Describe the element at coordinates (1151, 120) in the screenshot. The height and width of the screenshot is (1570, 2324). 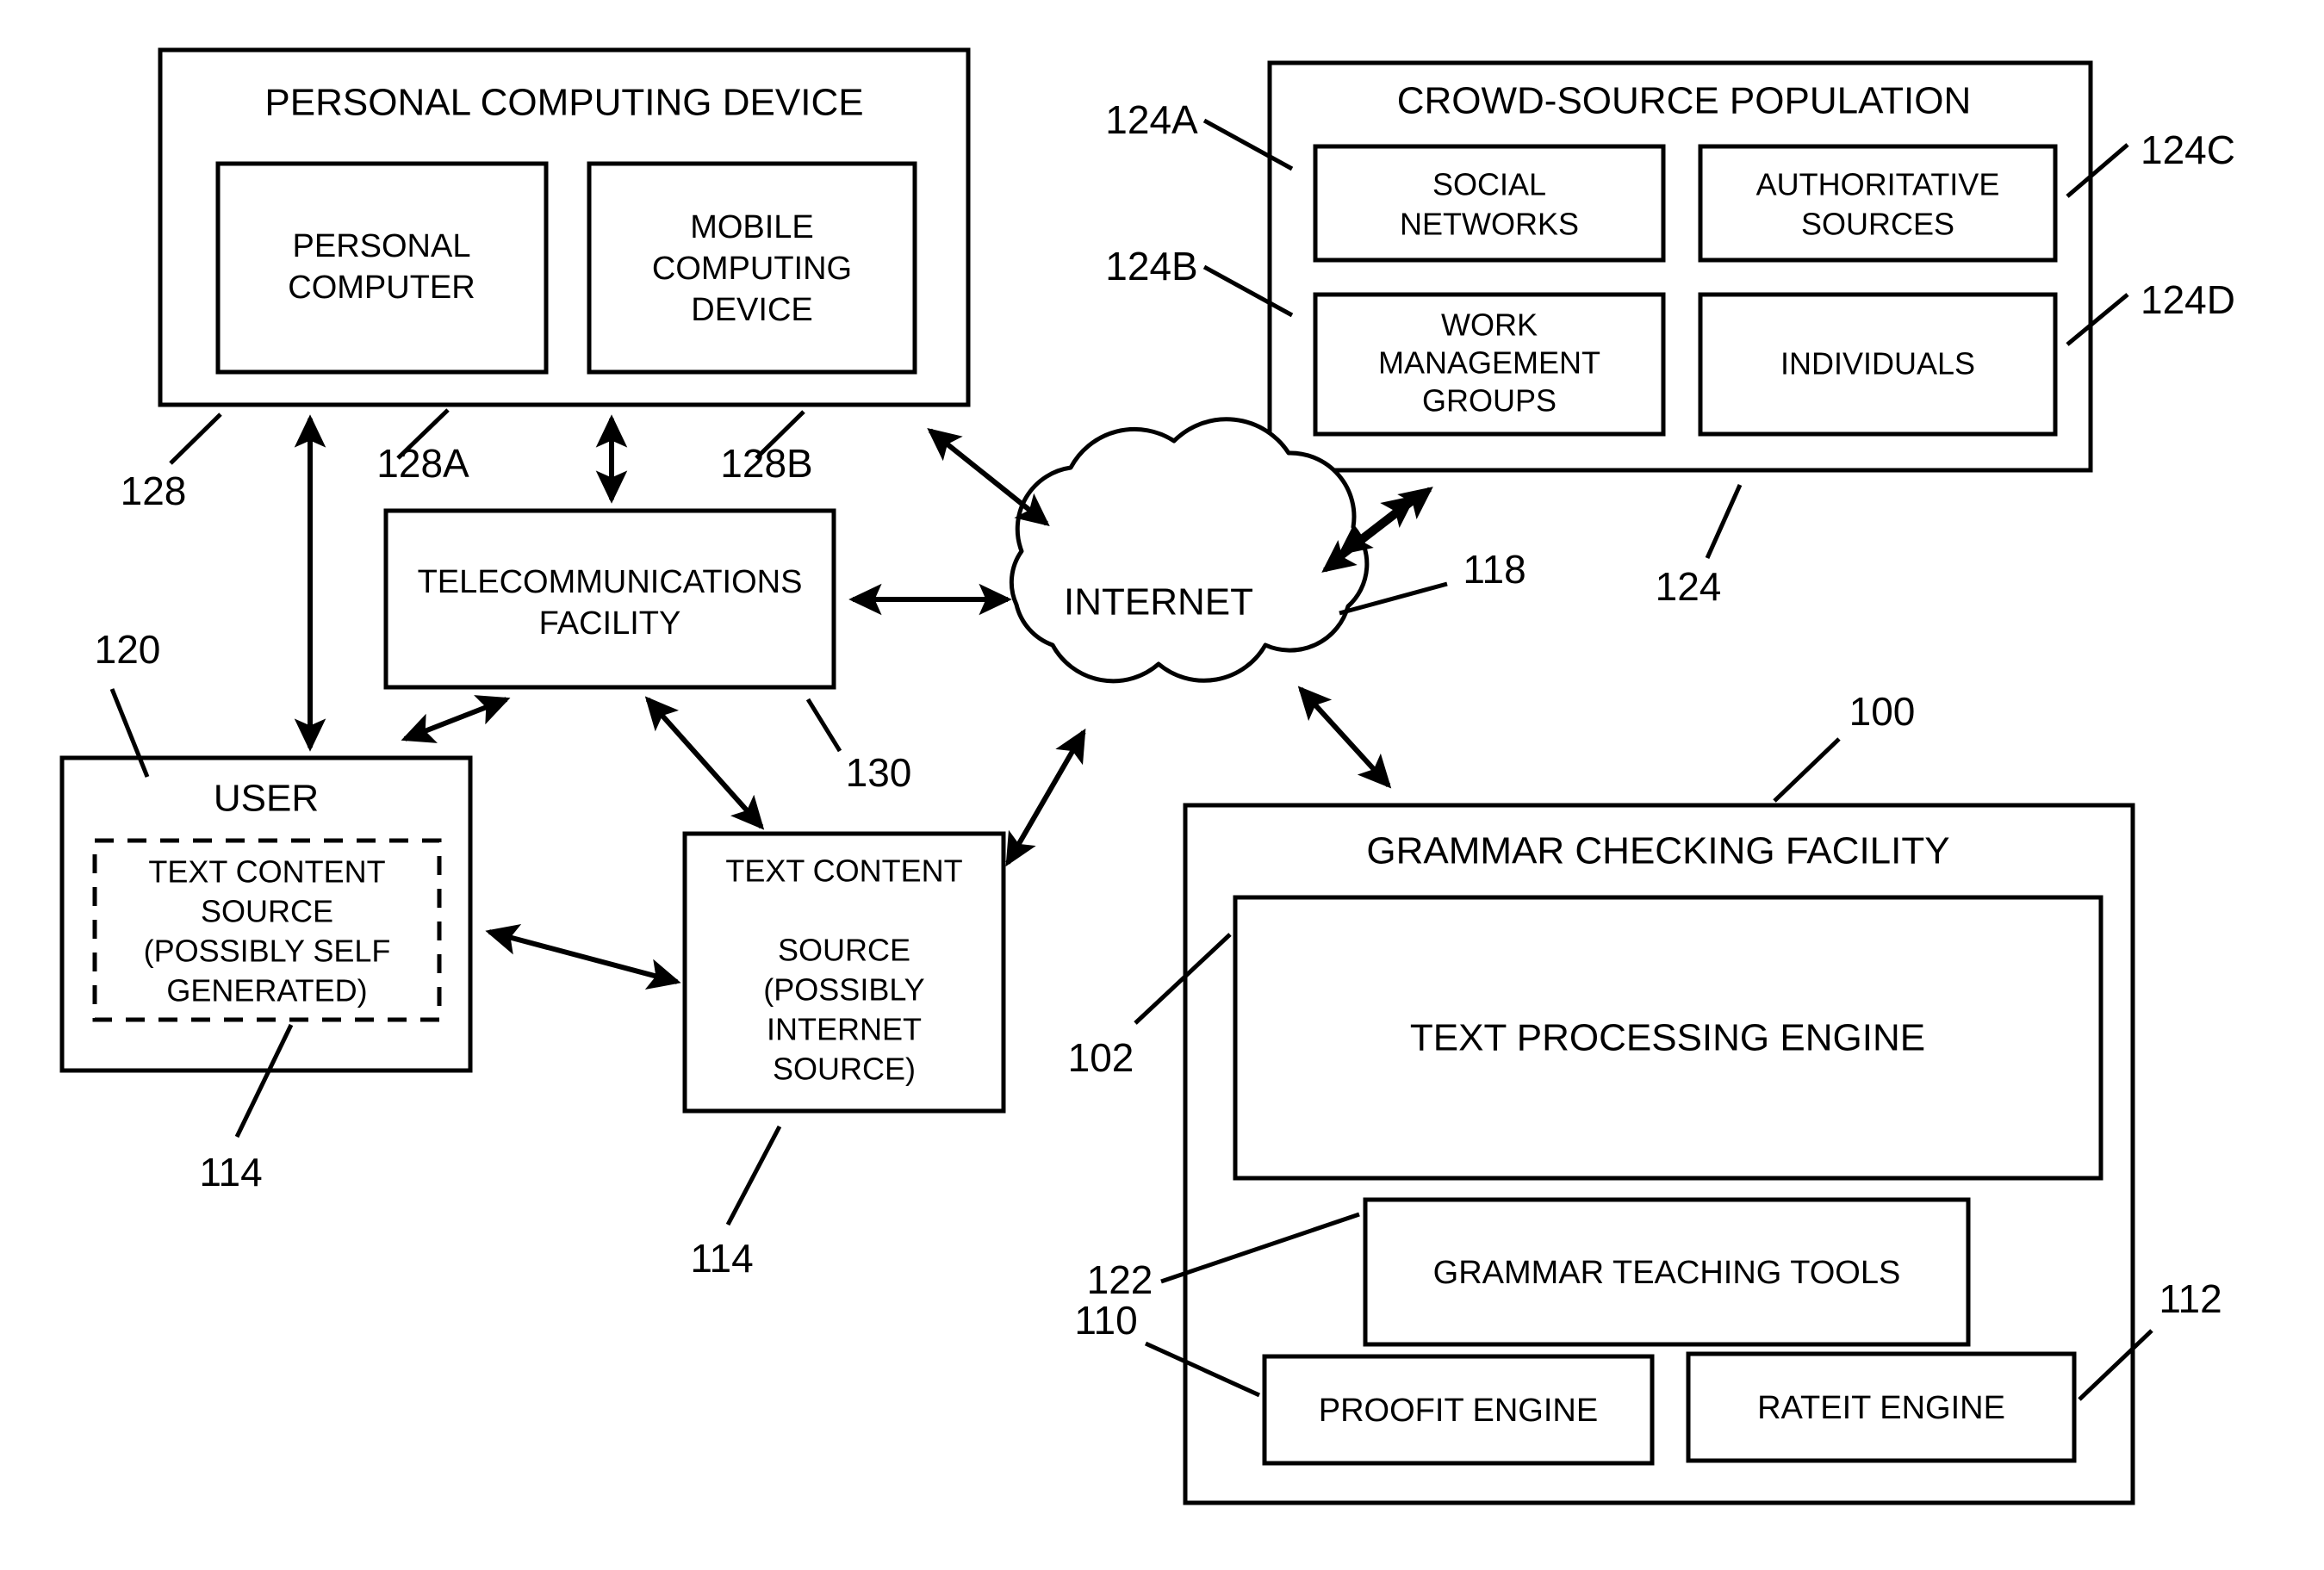
I see `ref-124A: 124A` at that location.